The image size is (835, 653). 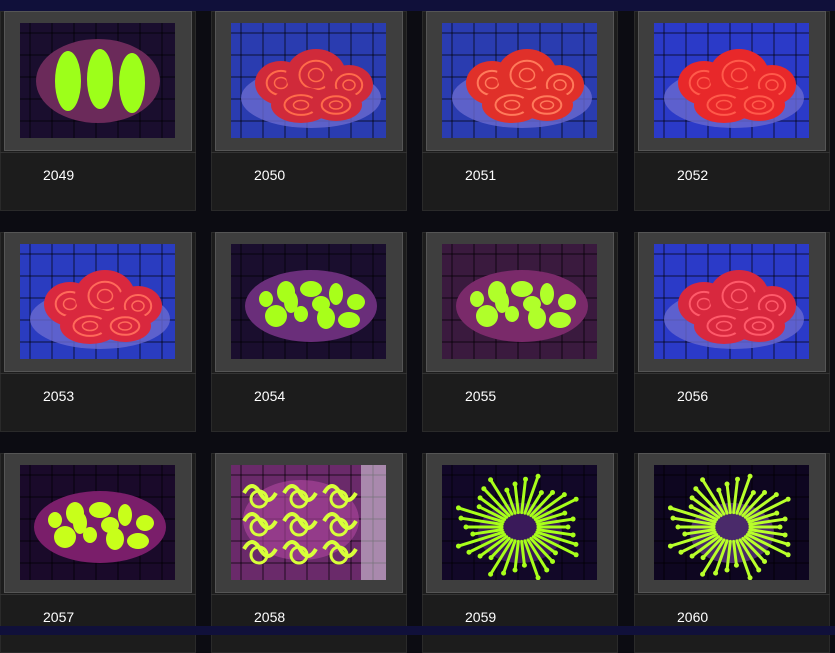 I want to click on gallery-card: 2049, so click(x=98, y=111).